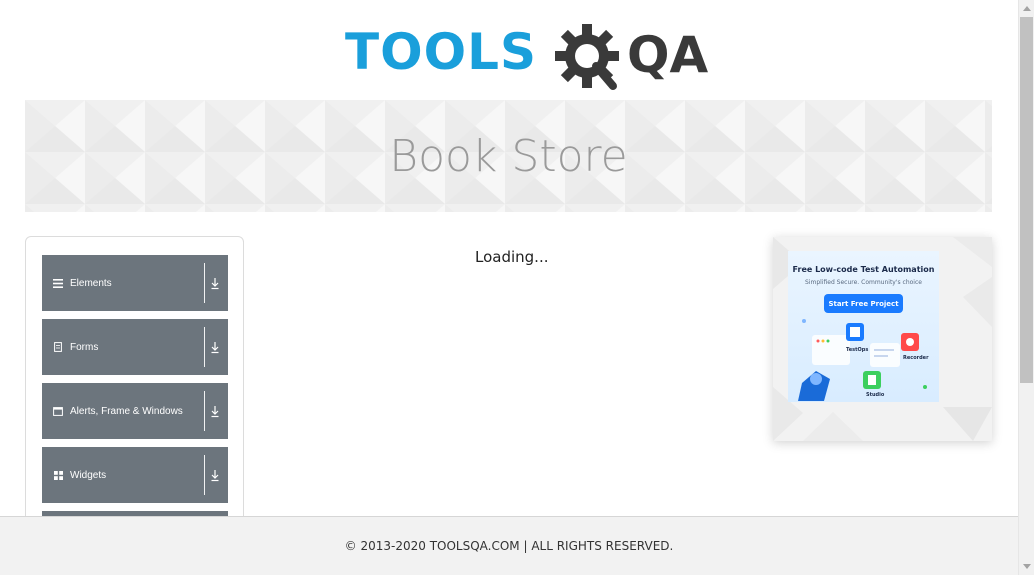 This screenshot has height=575, width=1034. Describe the element at coordinates (1026, 8) in the screenshot. I see `scroll-up-arrow-icon` at that location.